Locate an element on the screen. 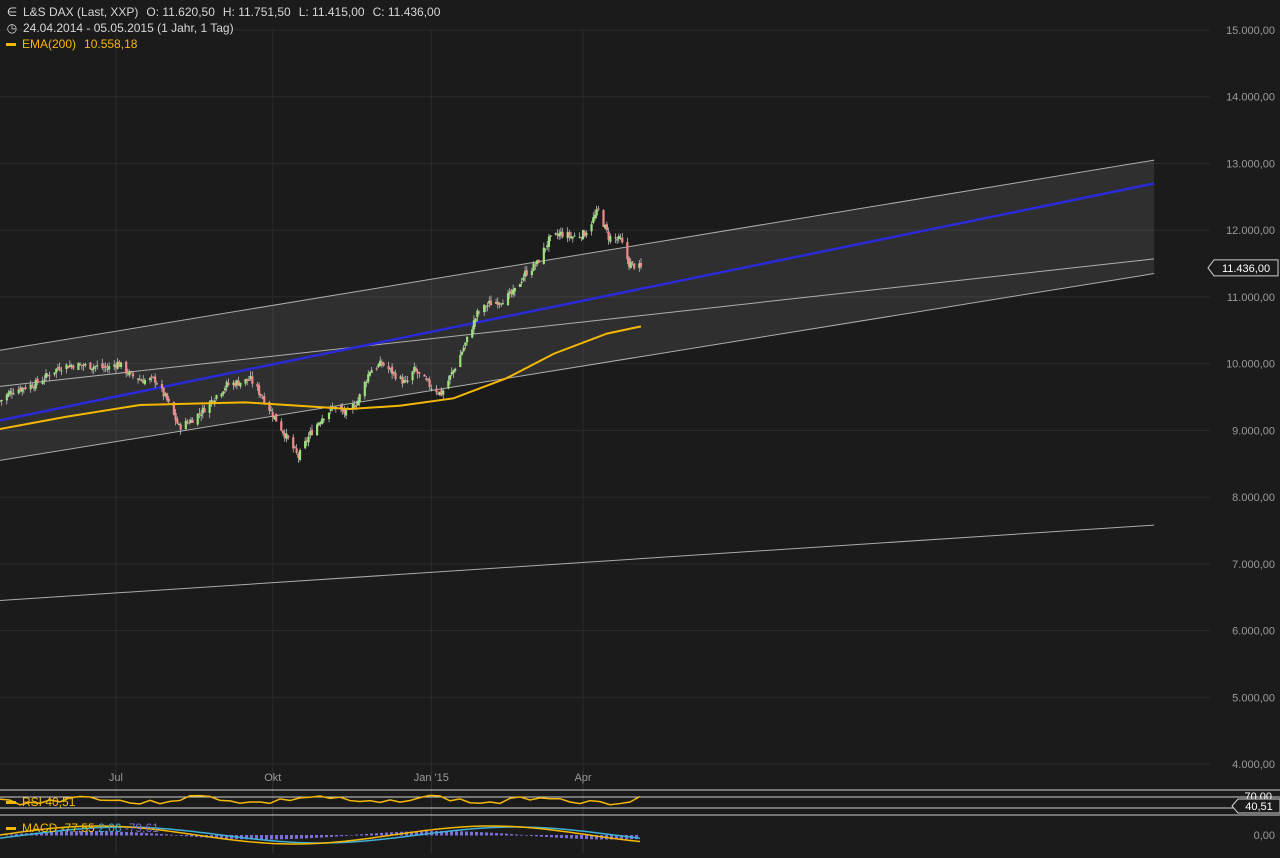 The width and height of the screenshot is (1280, 858). rsi-swatch is located at coordinates (11, 802).